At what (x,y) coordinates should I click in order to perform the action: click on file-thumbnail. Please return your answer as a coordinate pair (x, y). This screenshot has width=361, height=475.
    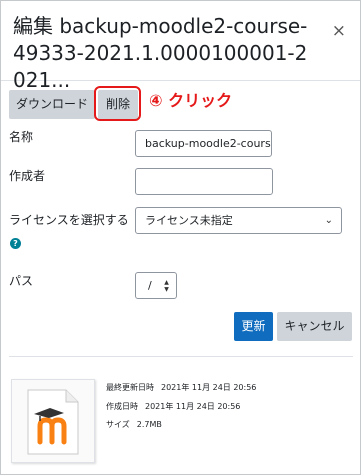
    Looking at the image, I should click on (53, 421).